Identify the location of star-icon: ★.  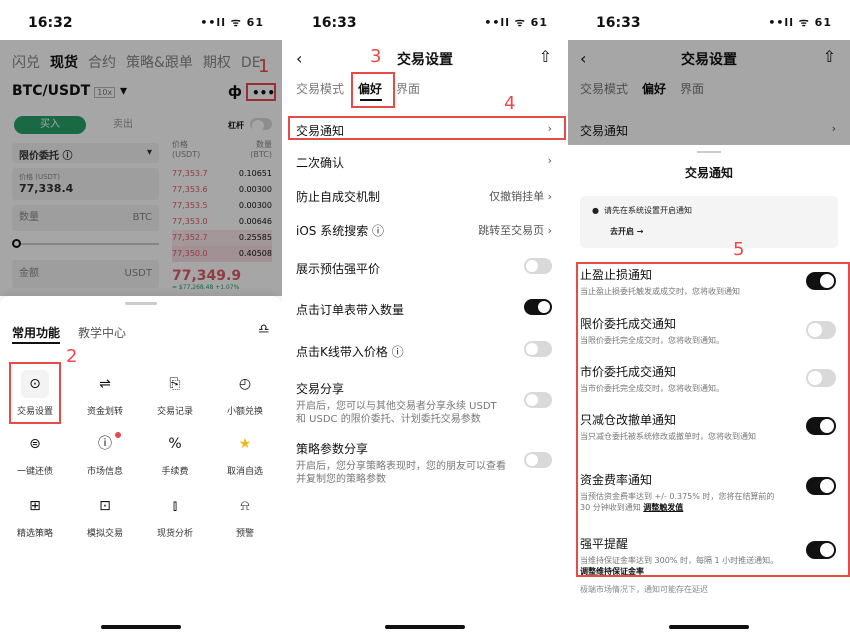
(245, 444).